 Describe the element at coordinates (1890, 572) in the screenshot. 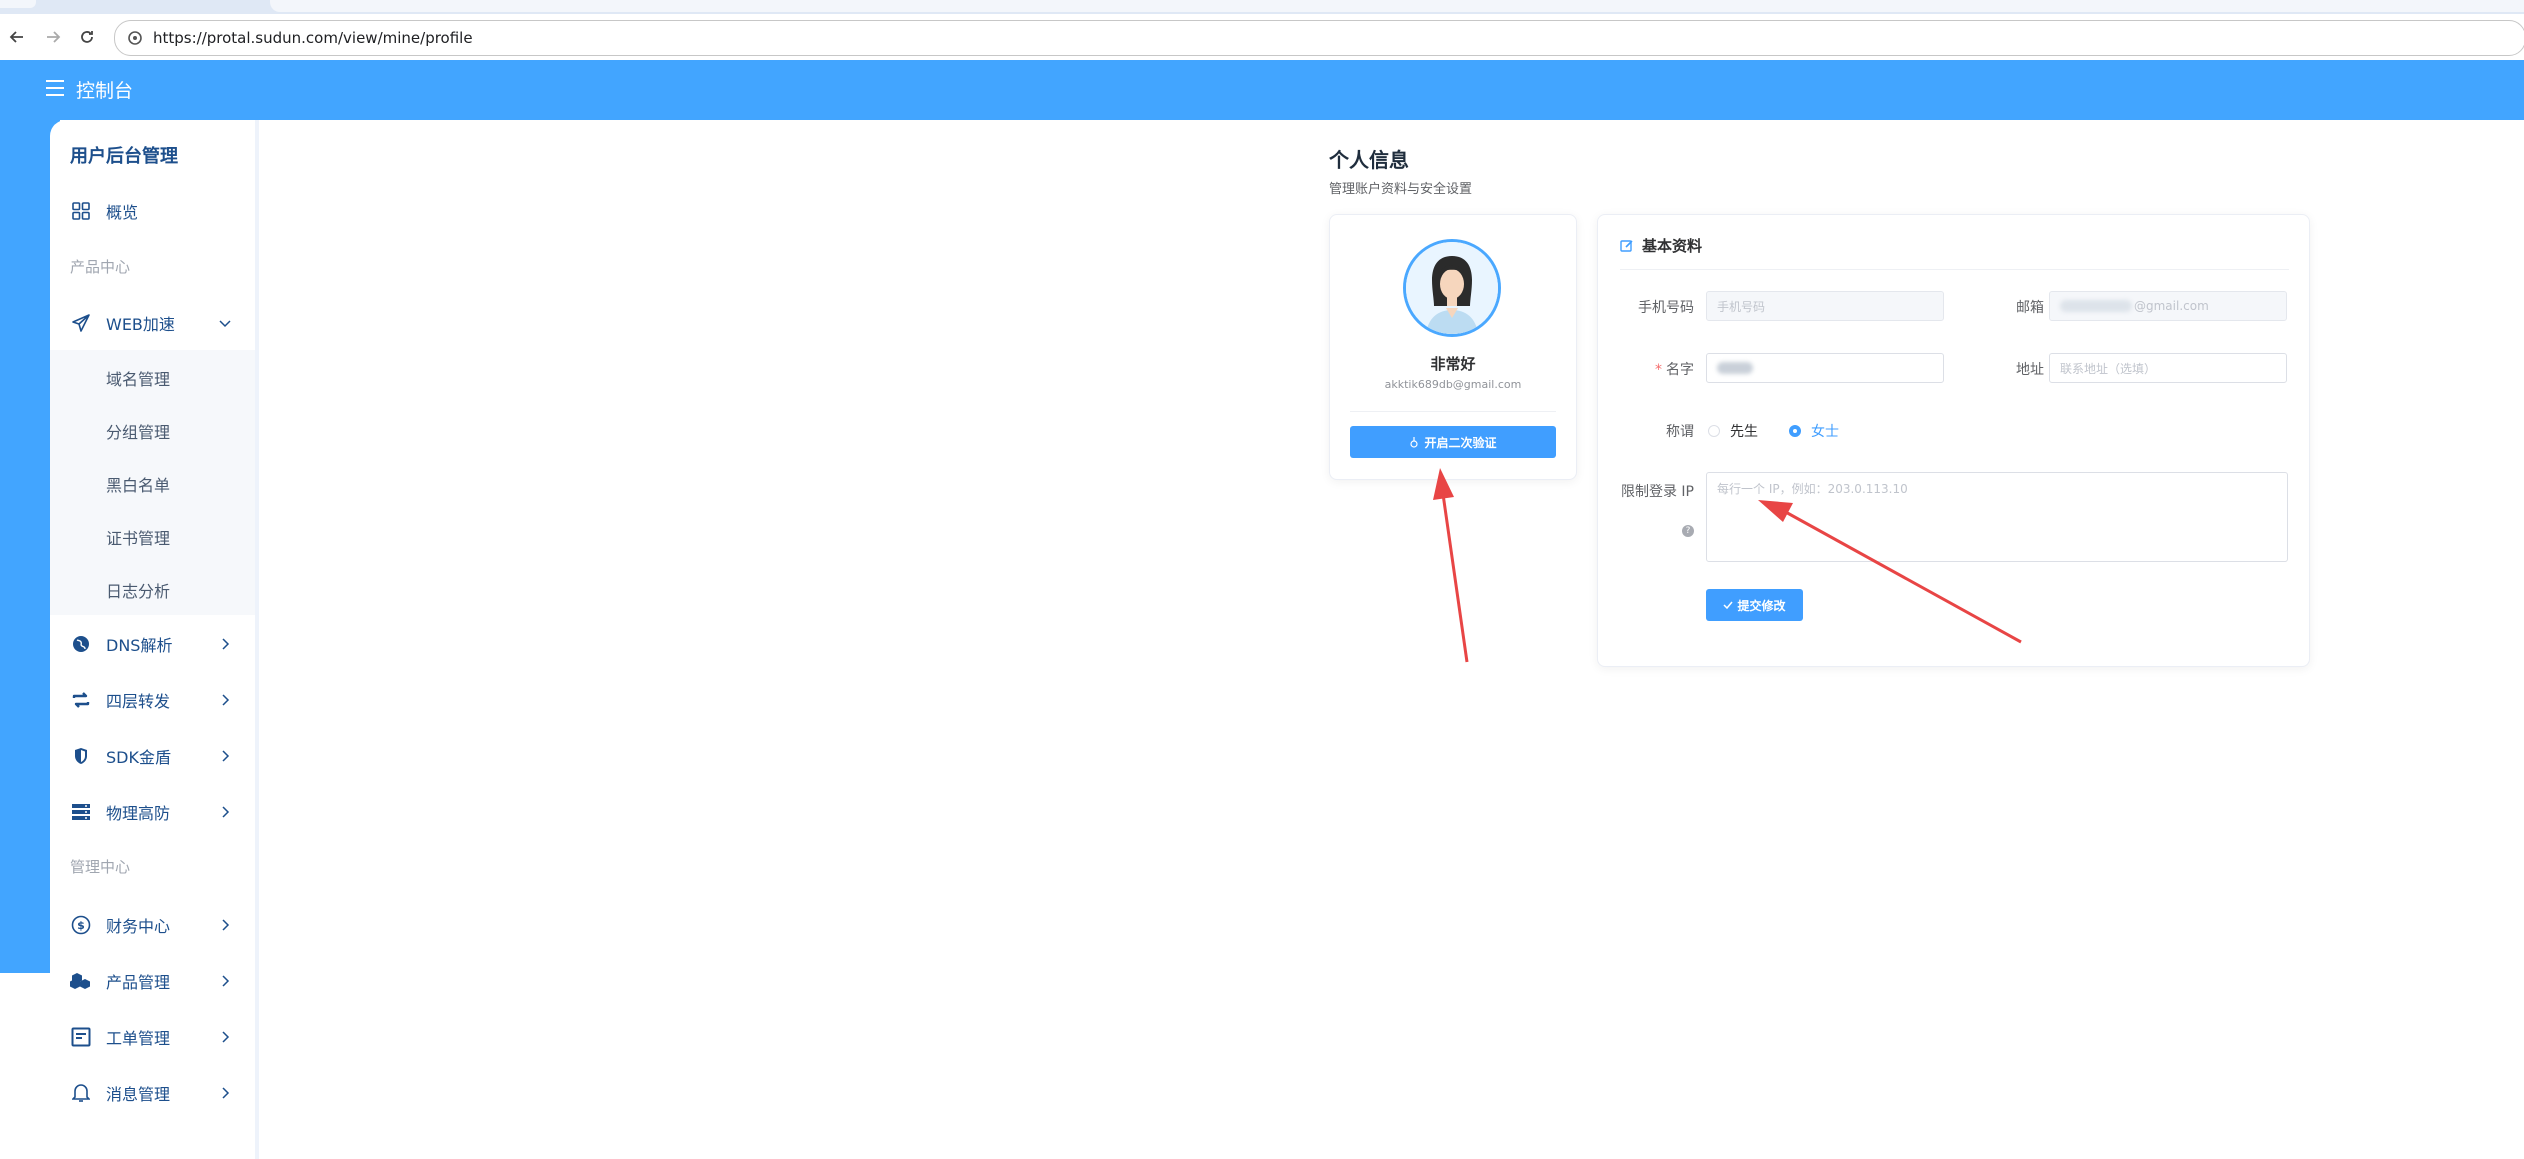

I see `arrow-to-ip-textarea` at that location.